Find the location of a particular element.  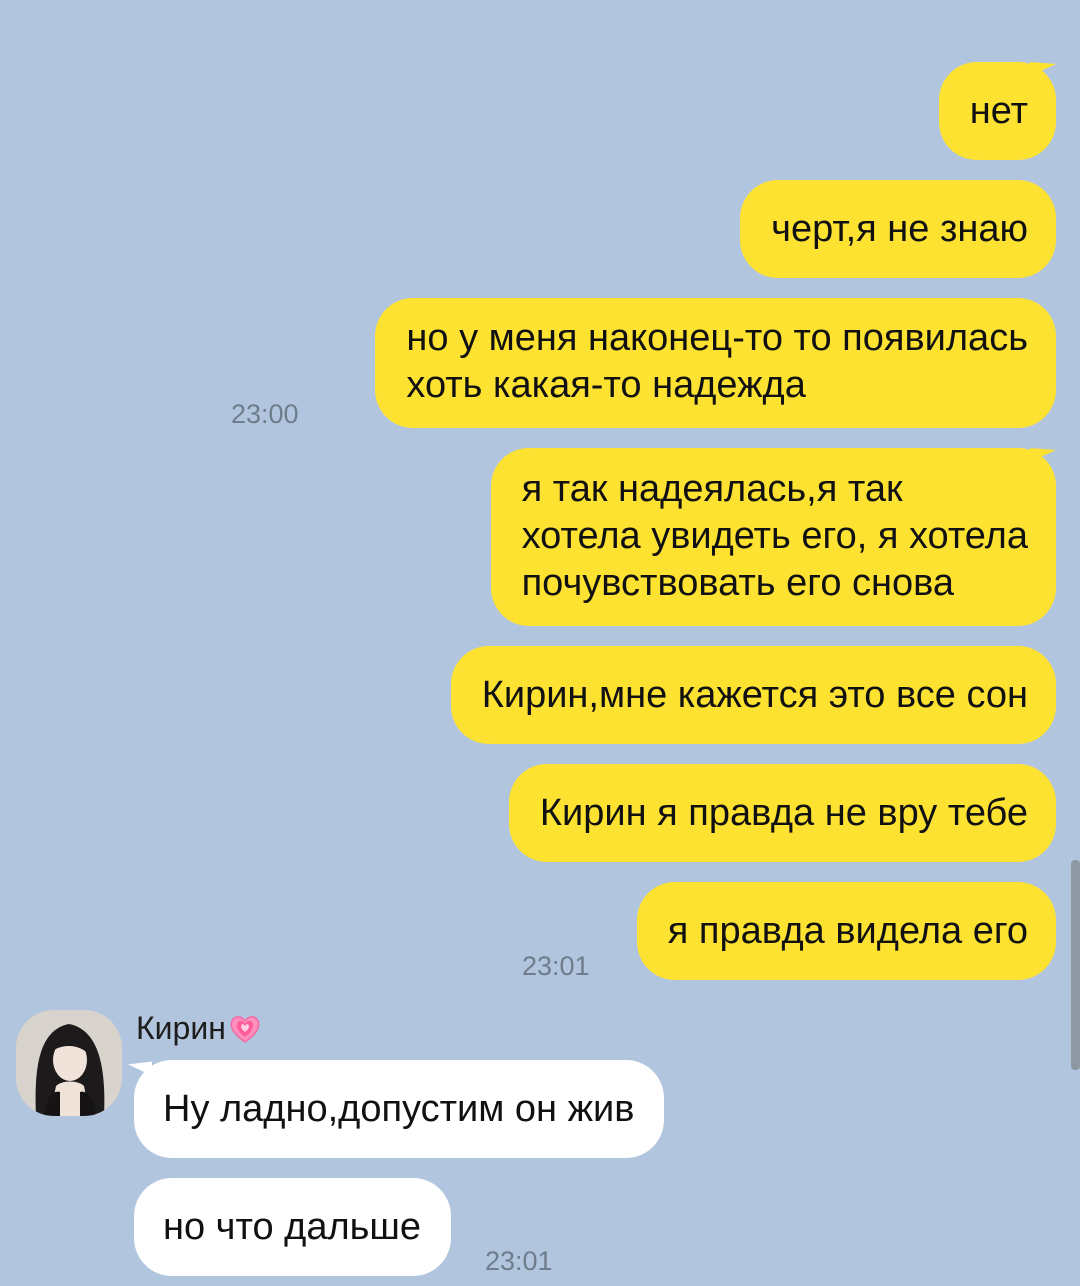

outgoing-message: нет is located at coordinates (997, 104).